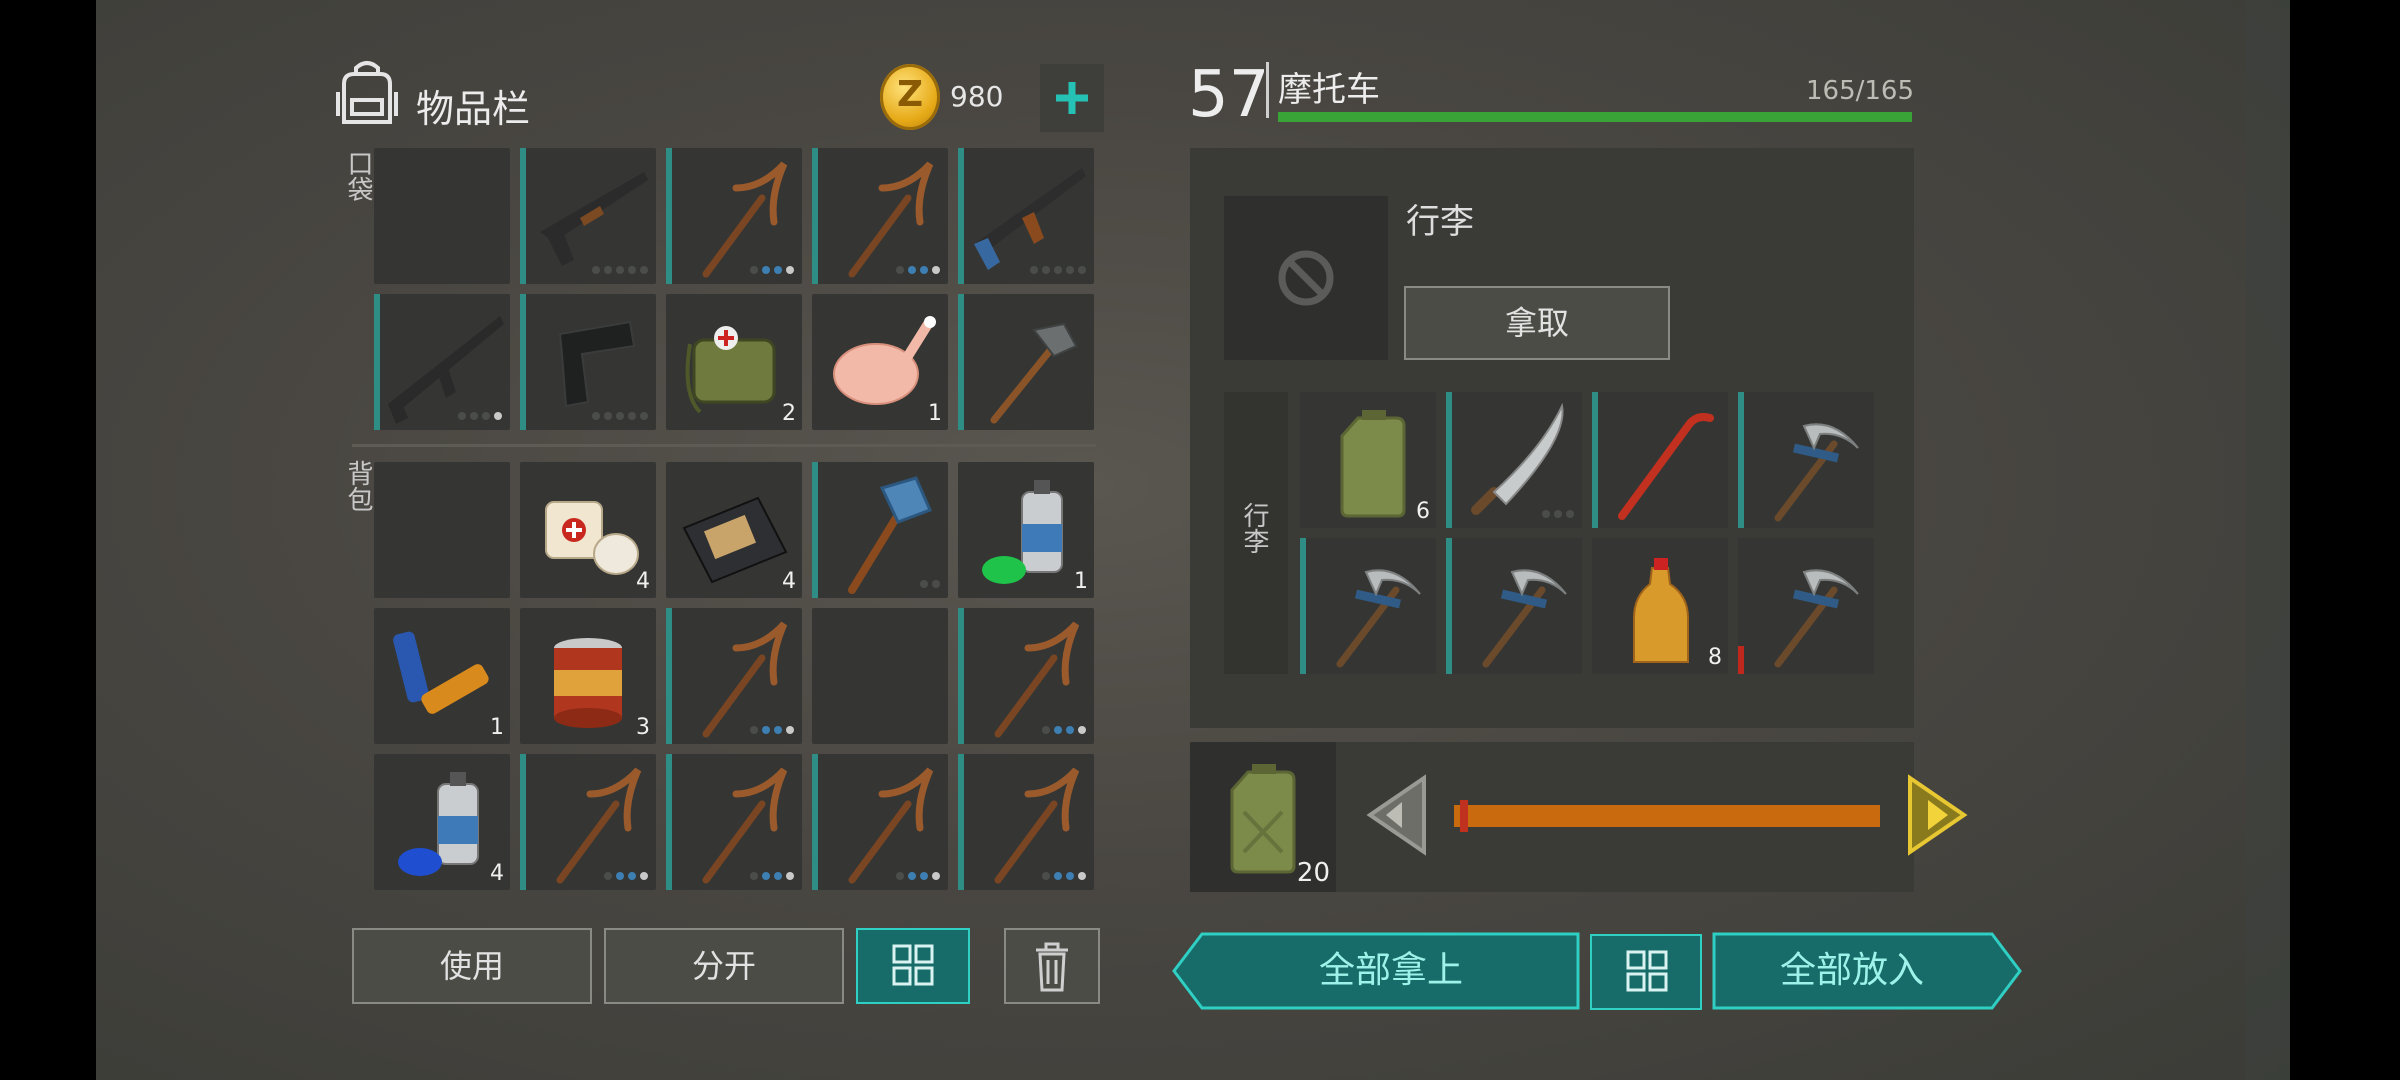  What do you see at coordinates (1816, 618) in the screenshot?
I see `pickaxe-metal-damaged-icon` at bounding box center [1816, 618].